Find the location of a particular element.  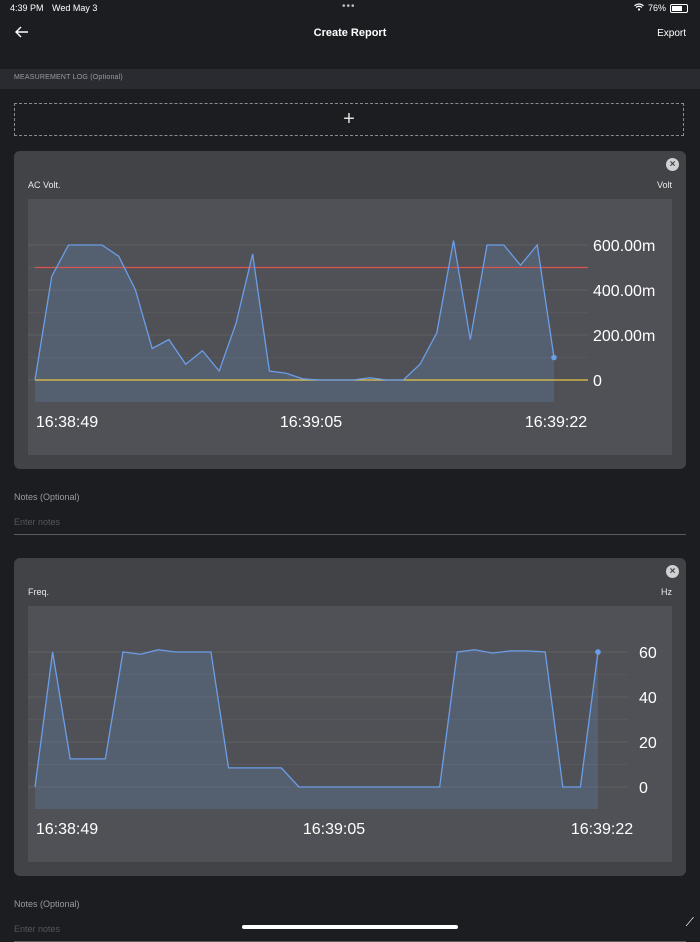

status-right: 76% is located at coordinates (661, 8).